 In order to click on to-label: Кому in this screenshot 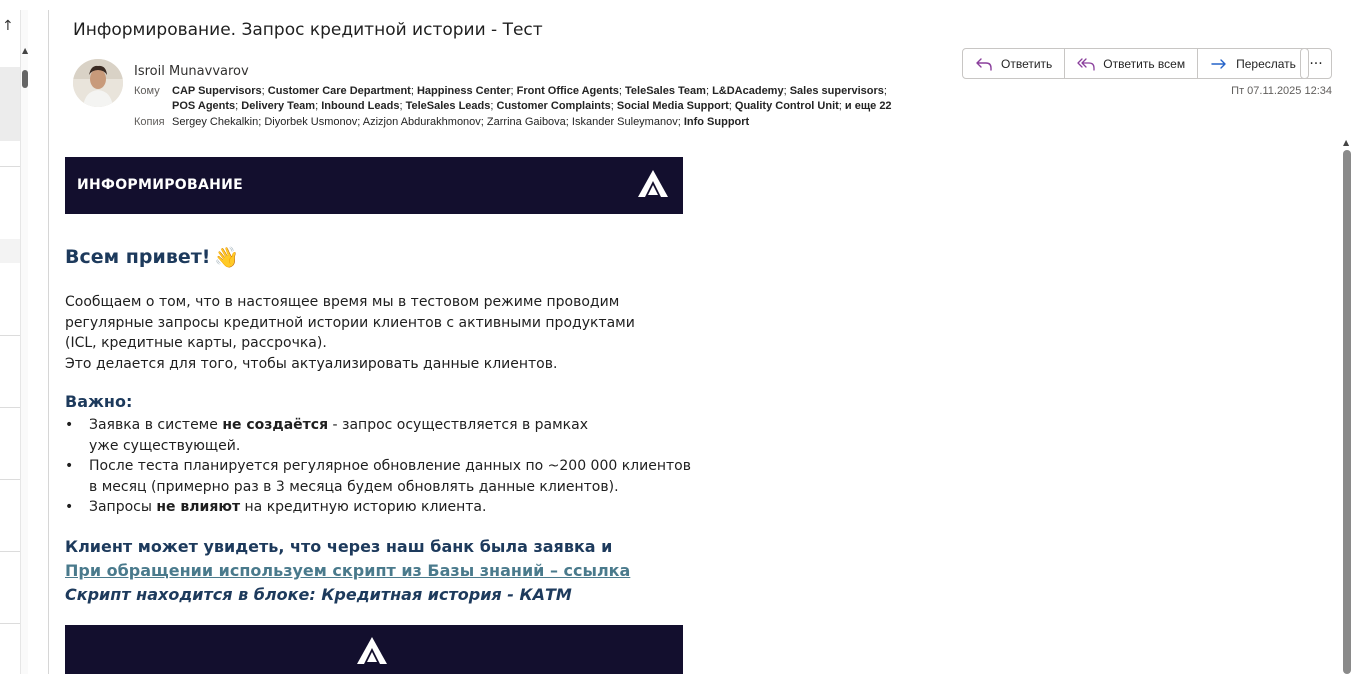, I will do `click(147, 91)`.